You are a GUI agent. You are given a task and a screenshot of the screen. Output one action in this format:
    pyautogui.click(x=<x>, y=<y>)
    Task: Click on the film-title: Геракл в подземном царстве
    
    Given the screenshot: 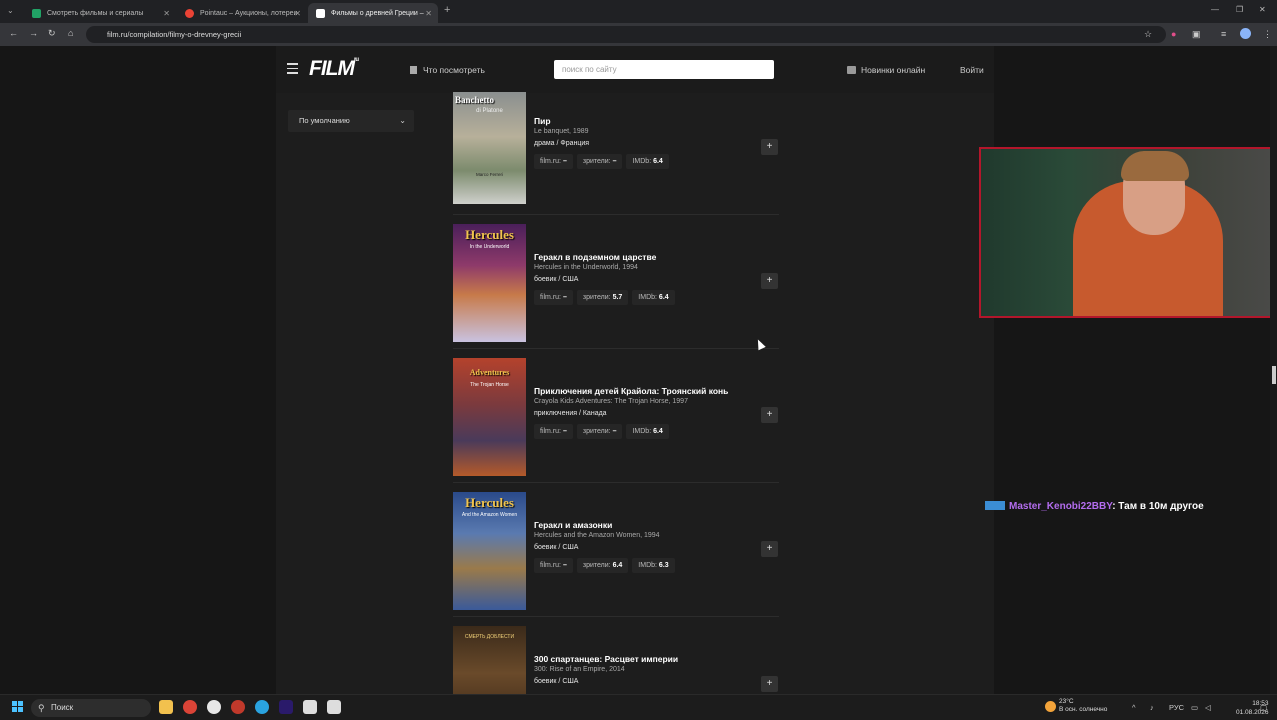 What is the action you would take?
    pyautogui.click(x=595, y=257)
    